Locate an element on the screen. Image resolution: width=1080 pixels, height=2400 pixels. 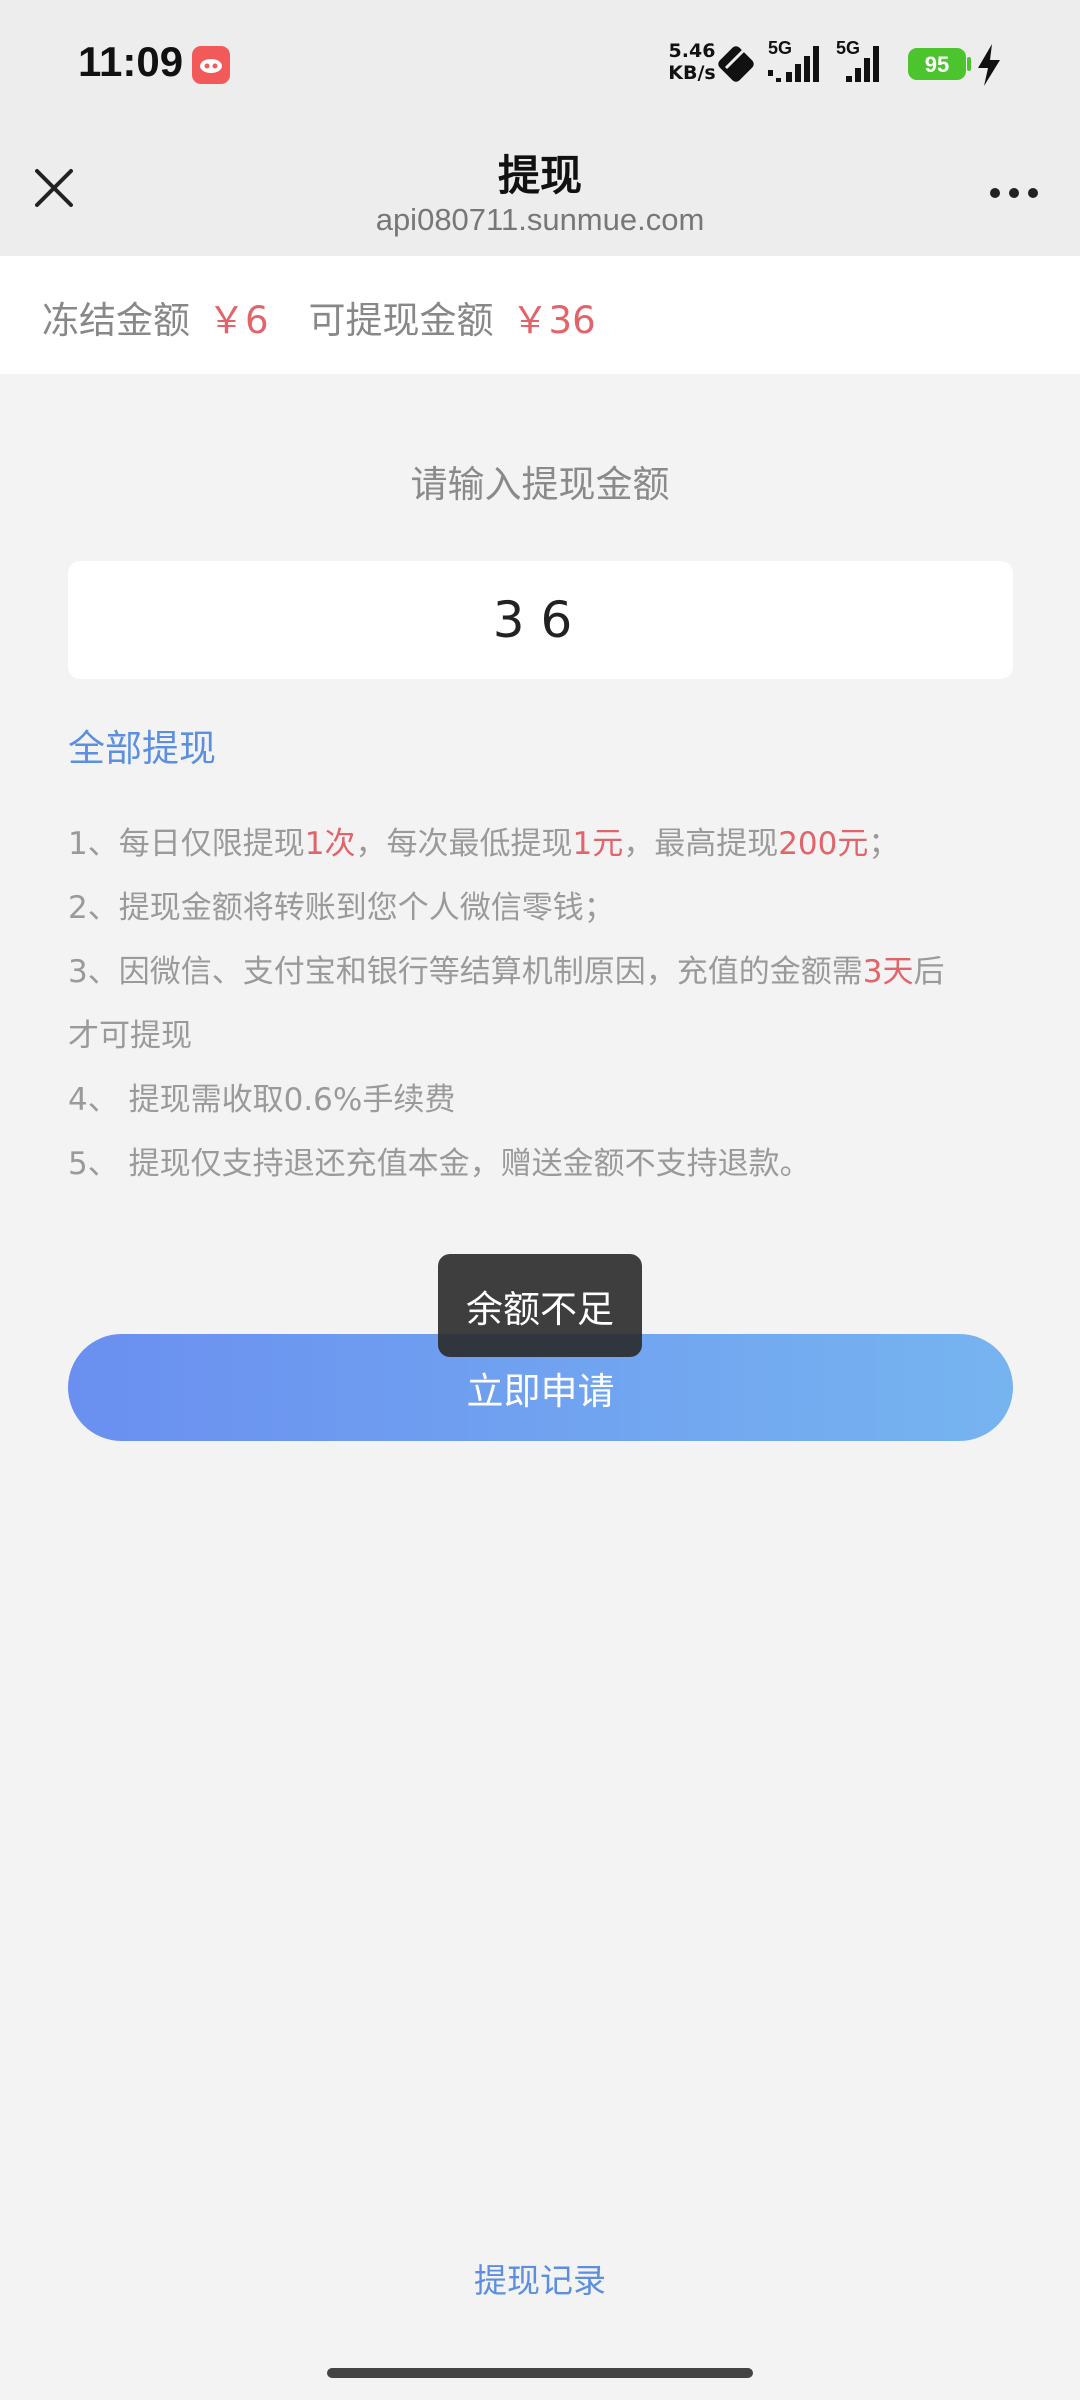
insufficient-balance-toast: 余额不足 is located at coordinates (540, 1305).